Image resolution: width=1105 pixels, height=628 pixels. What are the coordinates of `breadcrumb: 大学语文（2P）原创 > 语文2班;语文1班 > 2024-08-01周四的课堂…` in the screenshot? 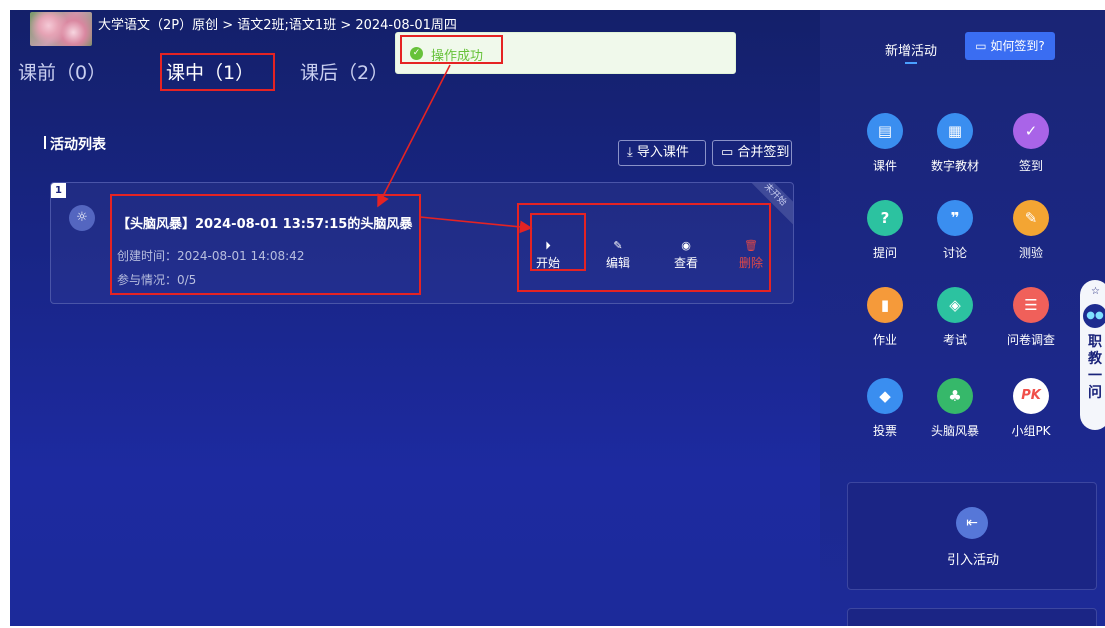 It's located at (278, 23).